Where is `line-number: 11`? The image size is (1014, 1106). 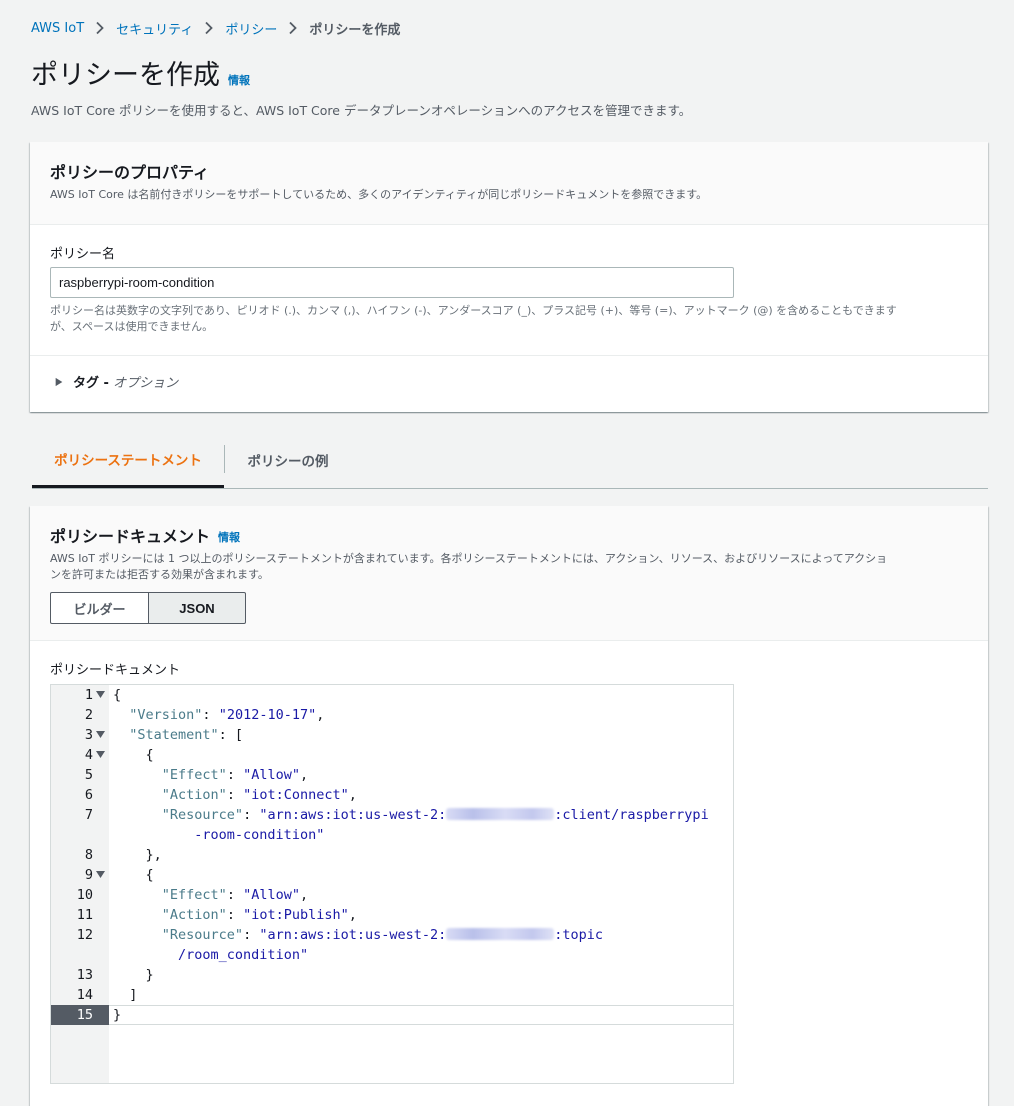
line-number: 11 is located at coordinates (84, 915).